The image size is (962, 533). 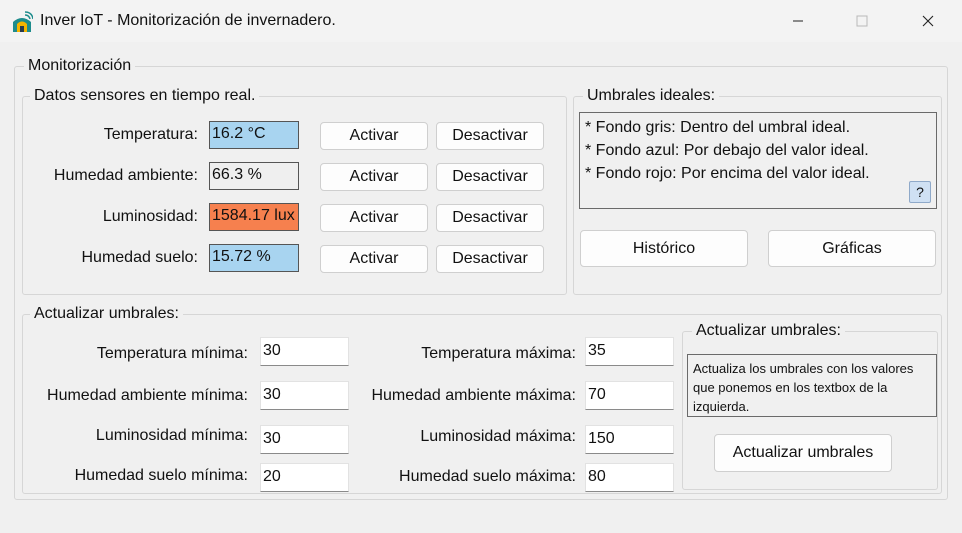 I want to click on air-humidity-min-input: 30, so click(x=304, y=395).